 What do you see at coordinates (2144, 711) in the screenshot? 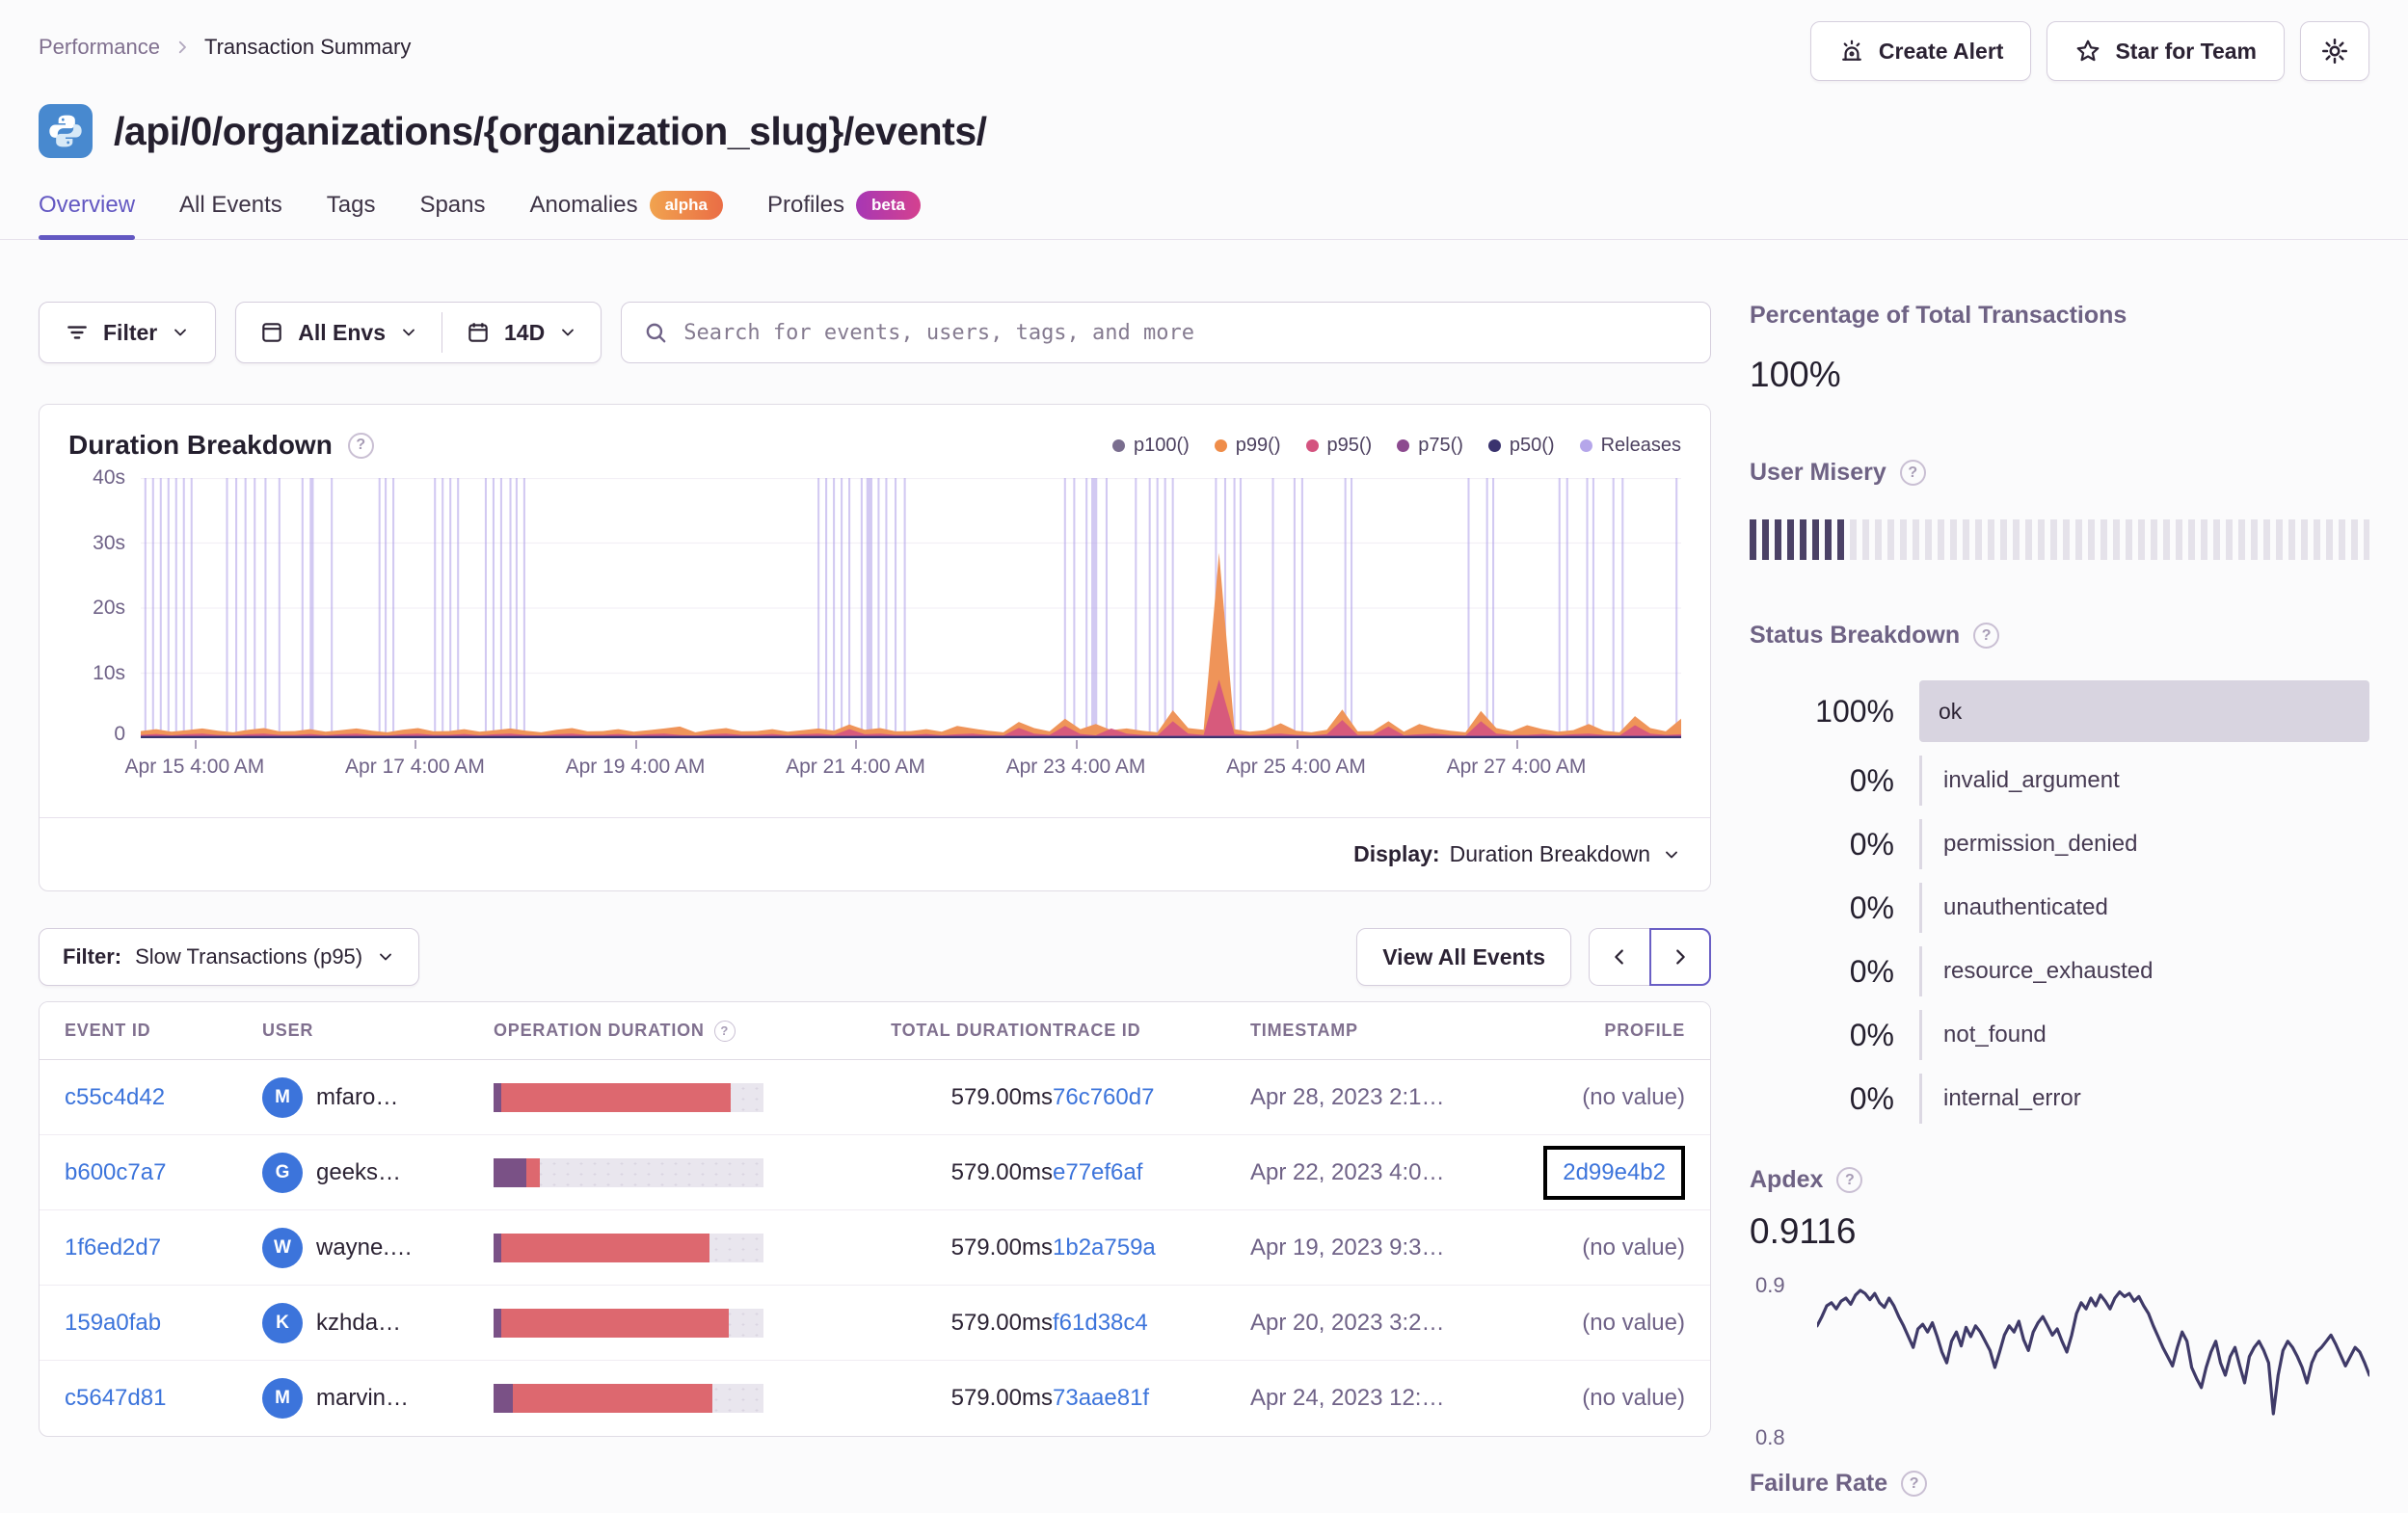
I see `status-bar: ok` at bounding box center [2144, 711].